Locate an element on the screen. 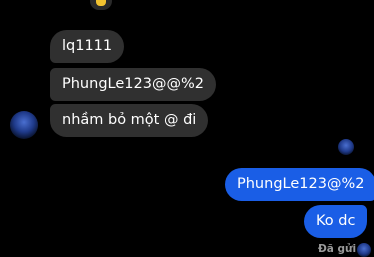  delivery-status: Đã gửi is located at coordinates (337, 249).